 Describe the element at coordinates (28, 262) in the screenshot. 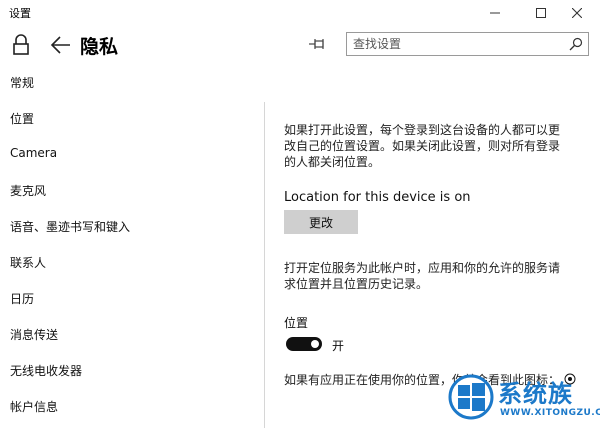

I see `sidebar-item-contacts: 联系人` at that location.